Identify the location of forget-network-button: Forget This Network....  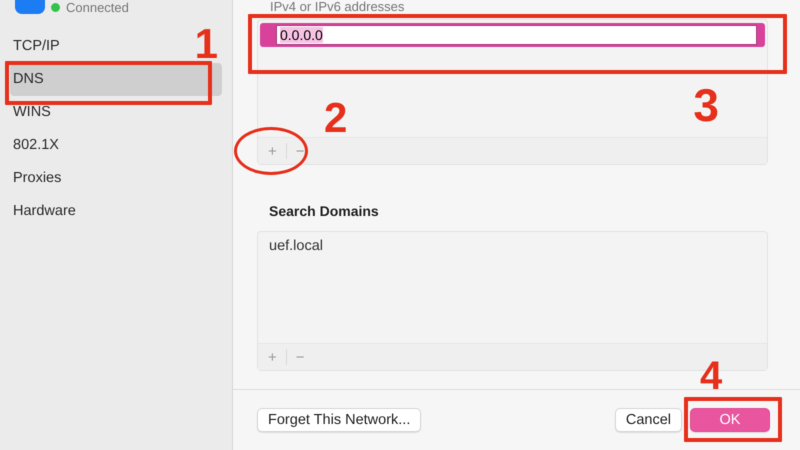
(339, 420).